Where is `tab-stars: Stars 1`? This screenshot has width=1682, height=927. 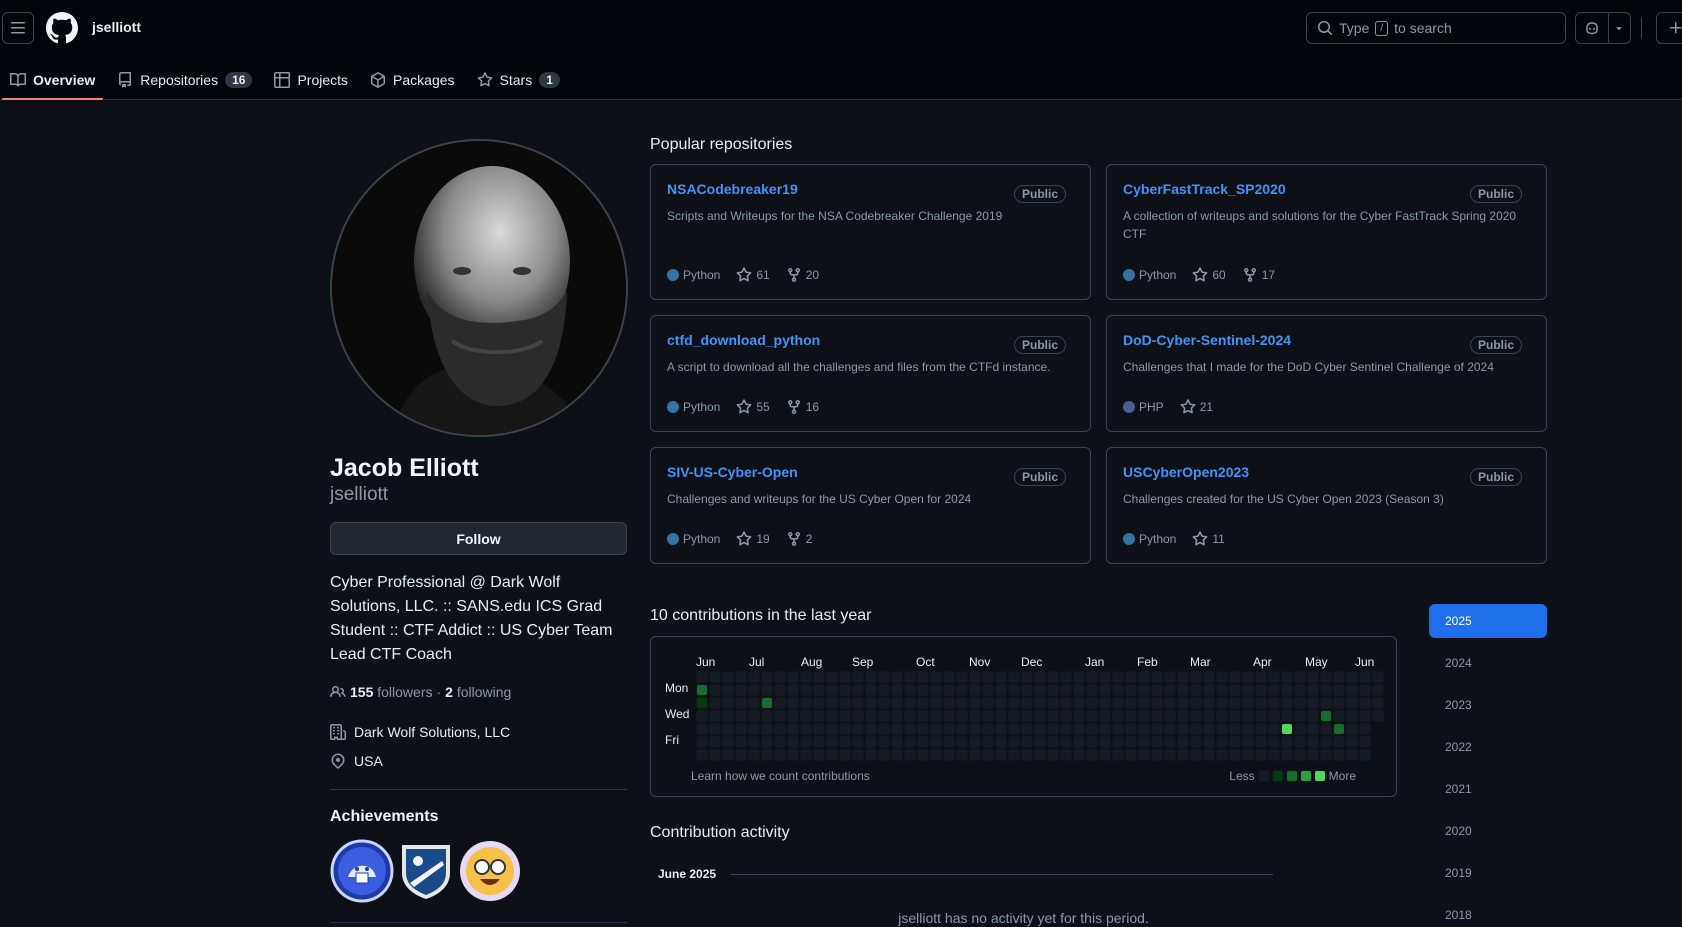 tab-stars: Stars 1 is located at coordinates (518, 80).